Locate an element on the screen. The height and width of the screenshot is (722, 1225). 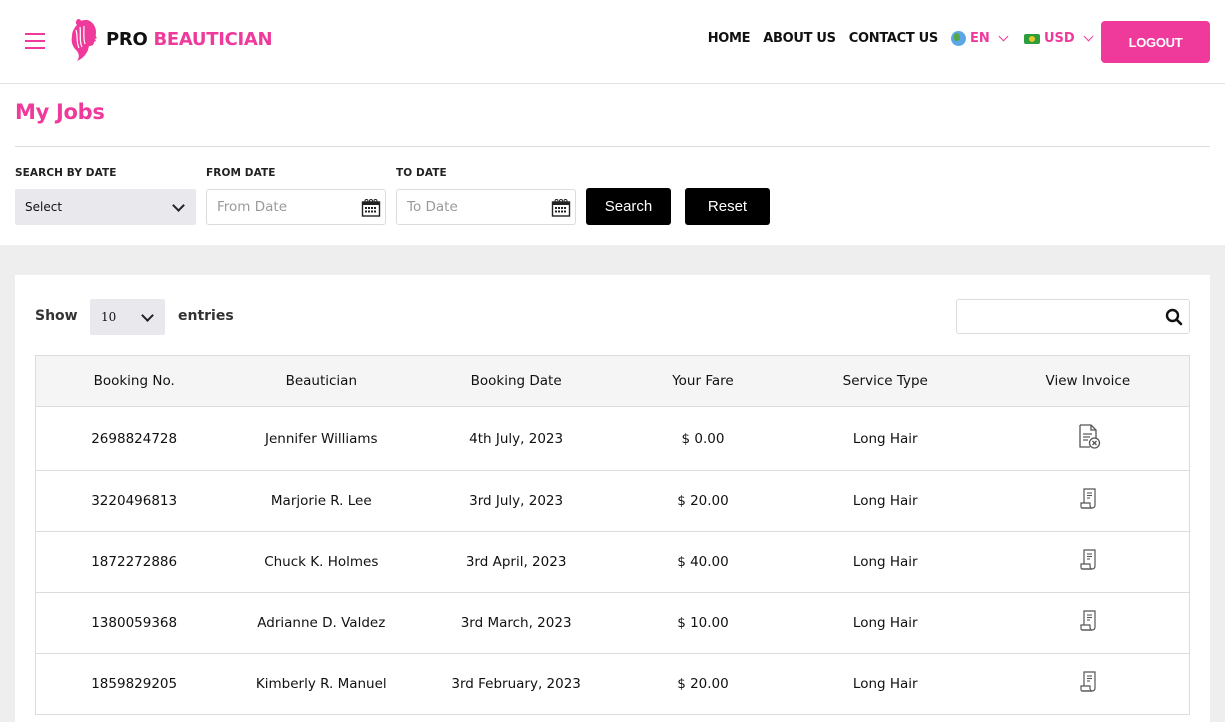
money-icon is located at coordinates (1032, 38).